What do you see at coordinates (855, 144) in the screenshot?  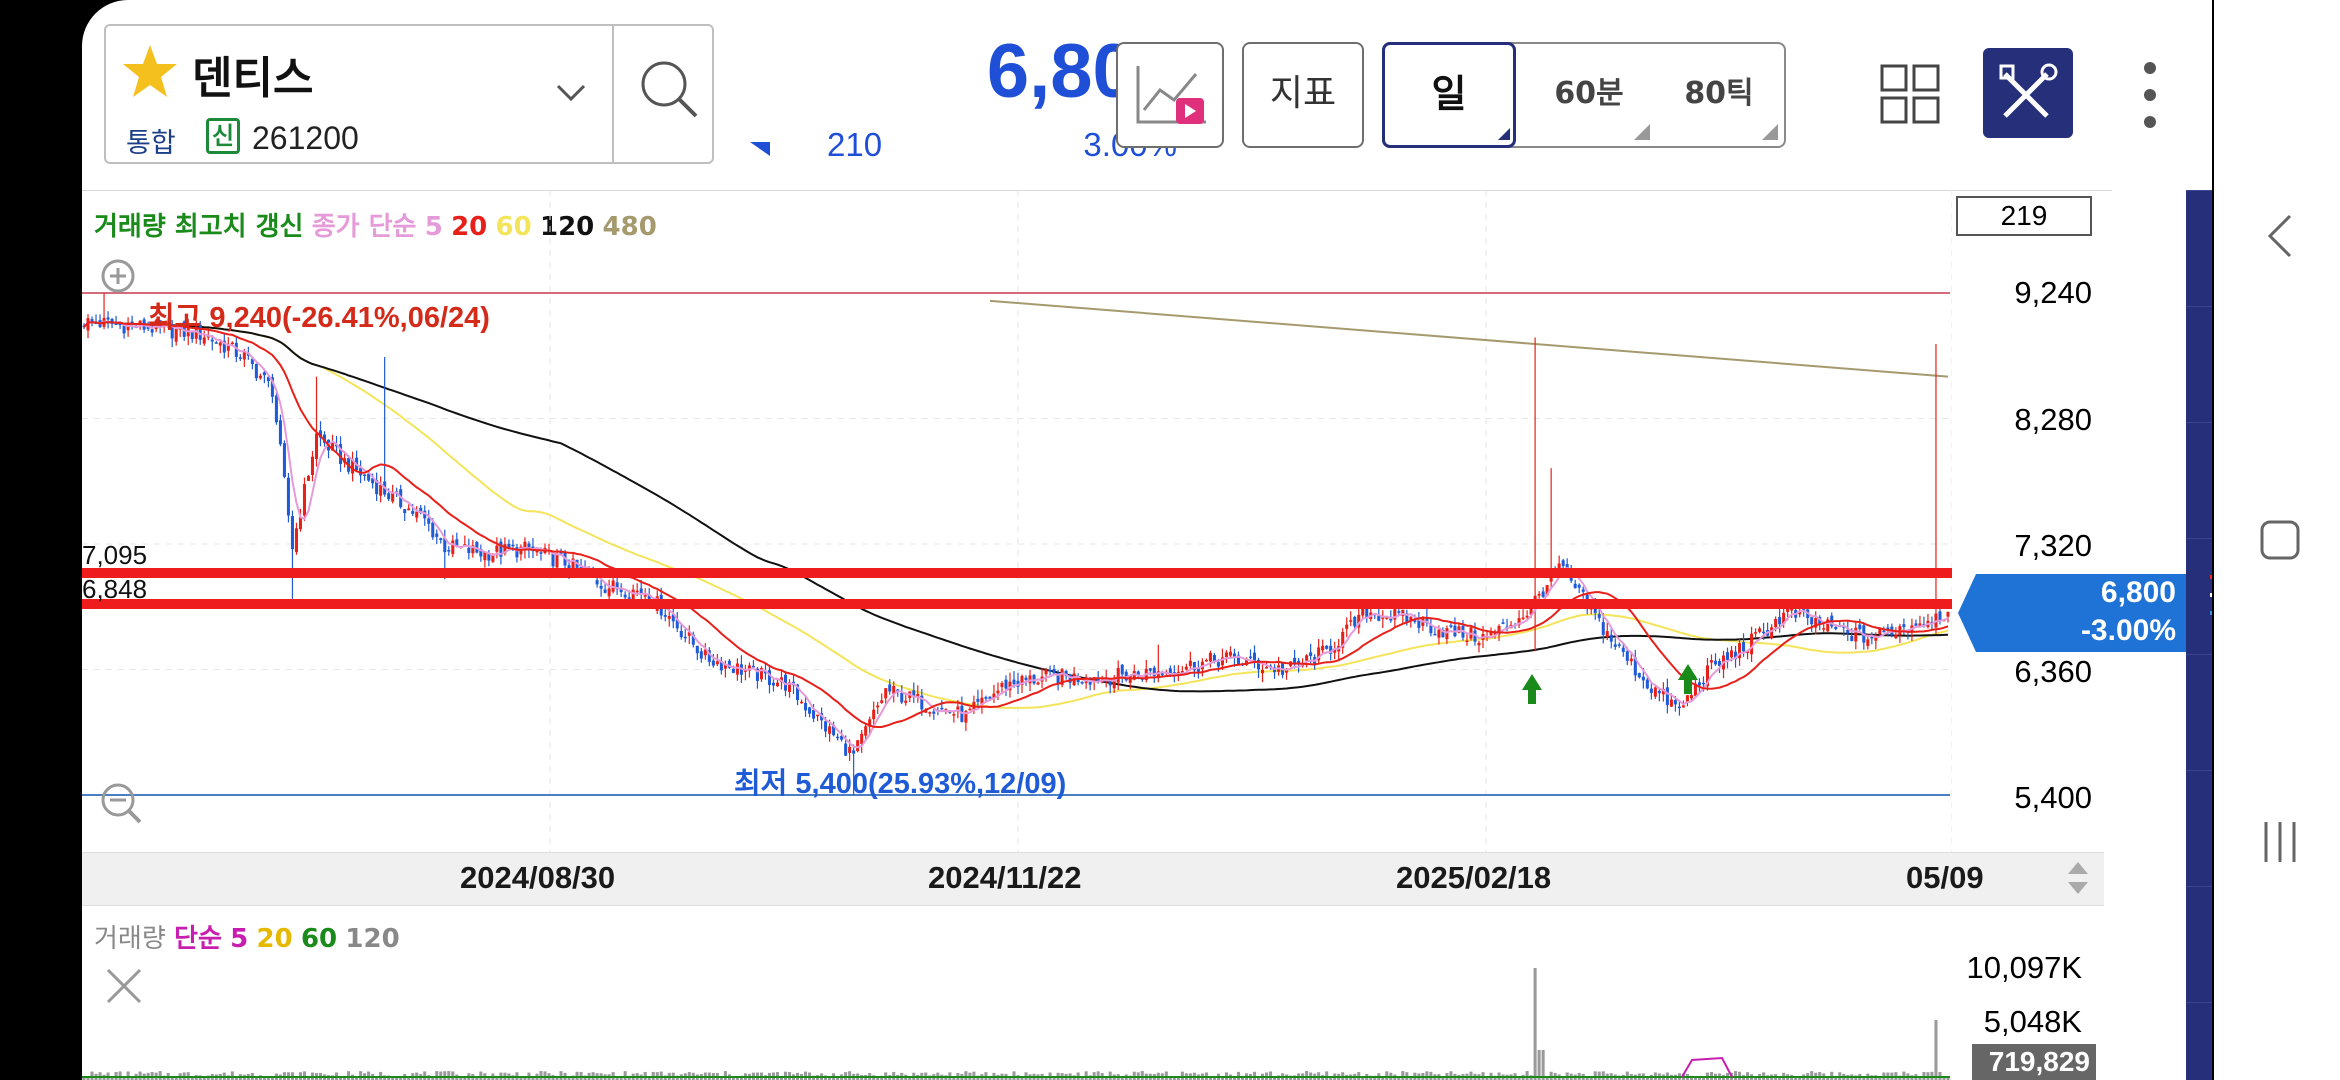 I see `price-change: 210` at bounding box center [855, 144].